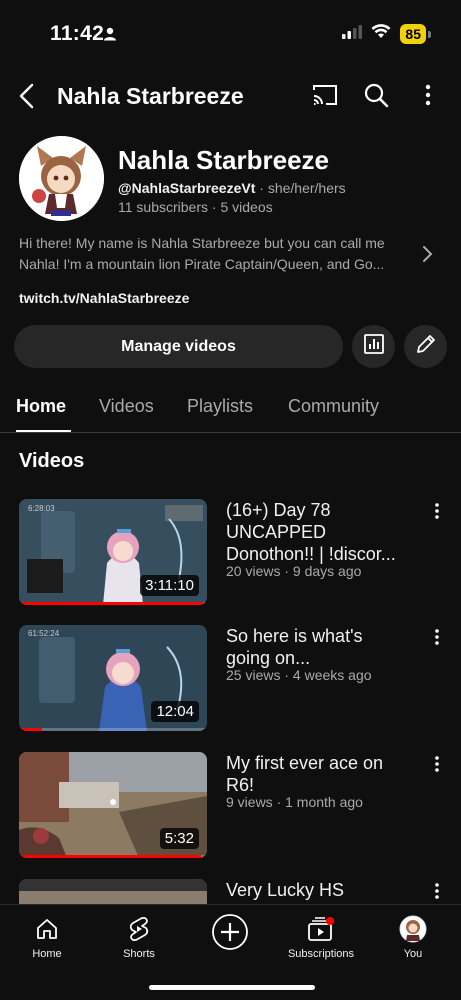  I want to click on more-options-icon, so click(428, 97).